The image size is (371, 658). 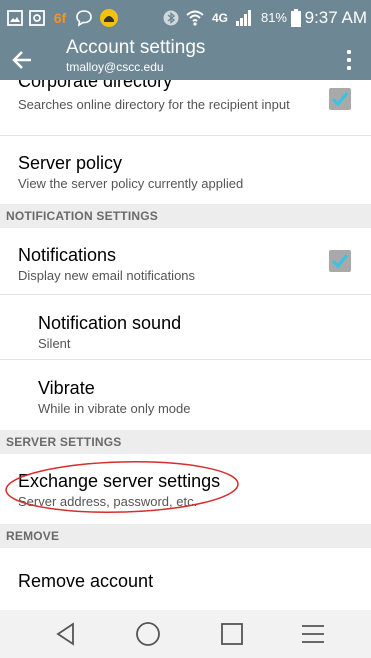 What do you see at coordinates (131, 183) in the screenshot?
I see `setting-subtitle: View the server policy currently applied` at bounding box center [131, 183].